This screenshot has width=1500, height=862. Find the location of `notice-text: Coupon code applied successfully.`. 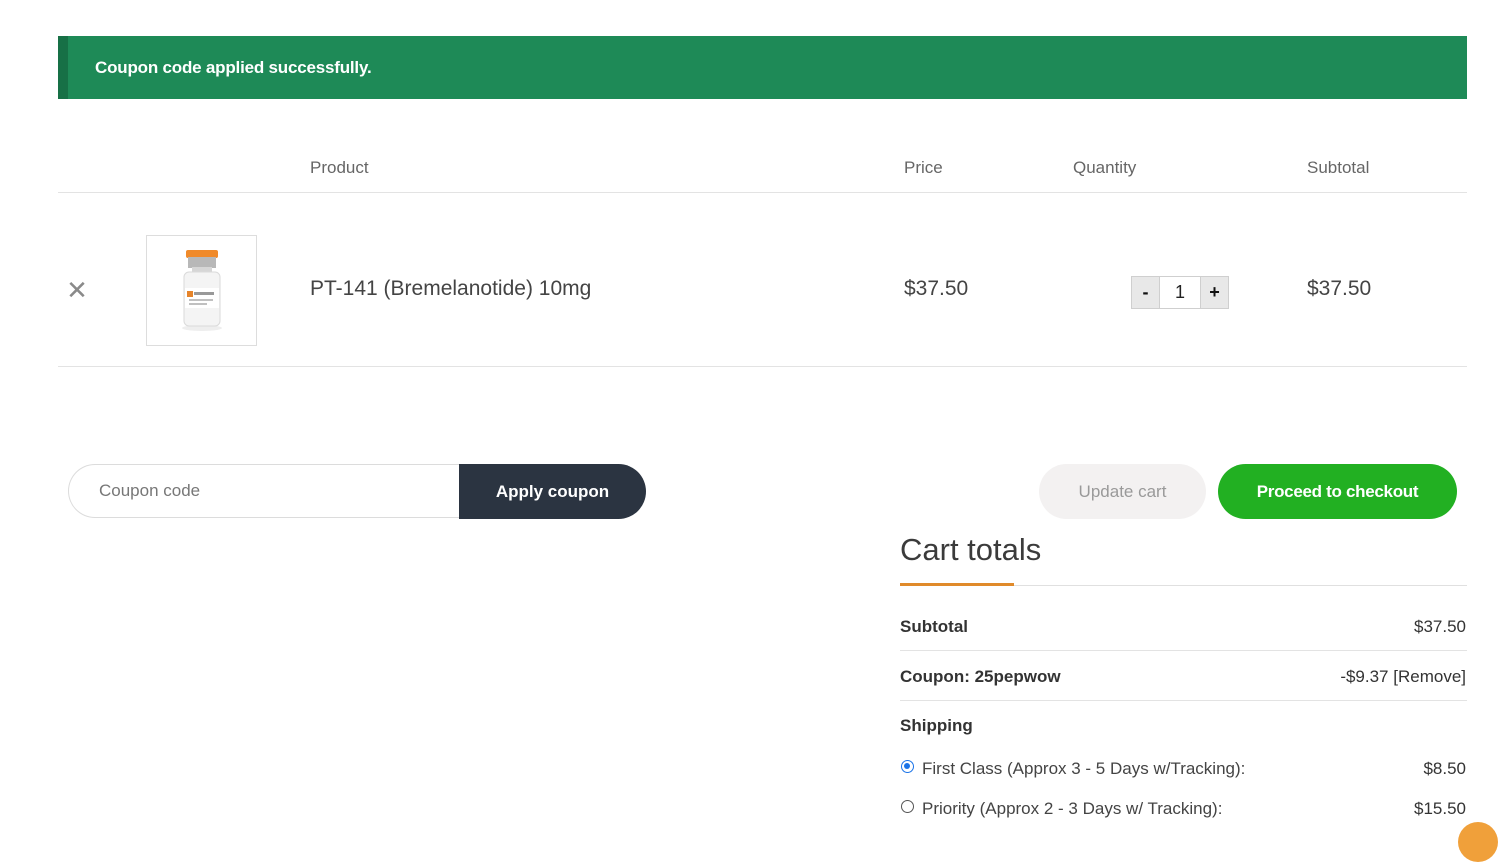

notice-text: Coupon code applied successfully. is located at coordinates (233, 67).